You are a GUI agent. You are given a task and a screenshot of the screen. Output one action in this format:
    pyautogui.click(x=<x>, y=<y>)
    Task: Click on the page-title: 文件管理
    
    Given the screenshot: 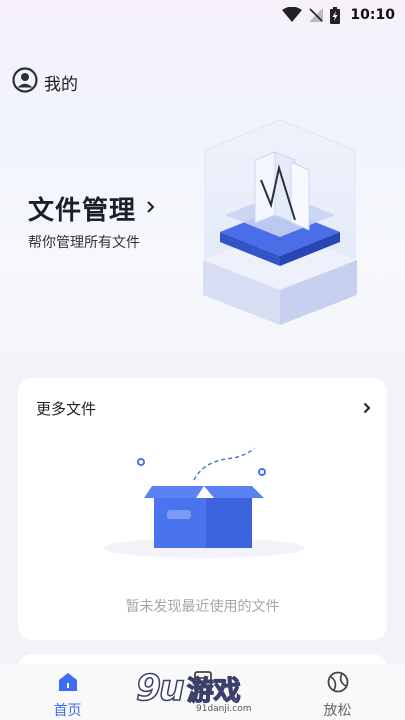 What is the action you would take?
    pyautogui.click(x=82, y=211)
    